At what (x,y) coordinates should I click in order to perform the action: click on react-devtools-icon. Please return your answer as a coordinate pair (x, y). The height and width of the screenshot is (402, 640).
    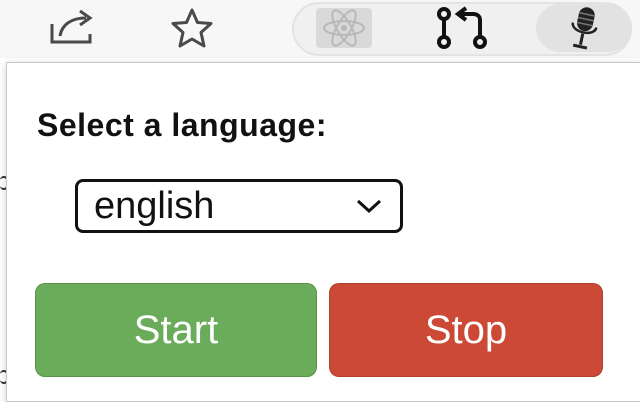
    Looking at the image, I should click on (344, 28).